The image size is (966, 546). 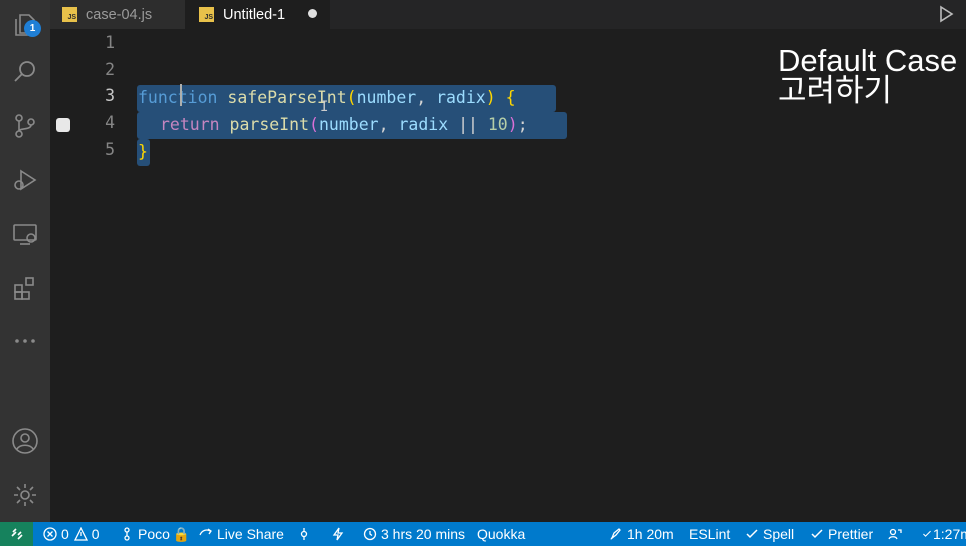 I want to click on wakatime-indicator: 3 hrs 20 mins, so click(x=414, y=534).